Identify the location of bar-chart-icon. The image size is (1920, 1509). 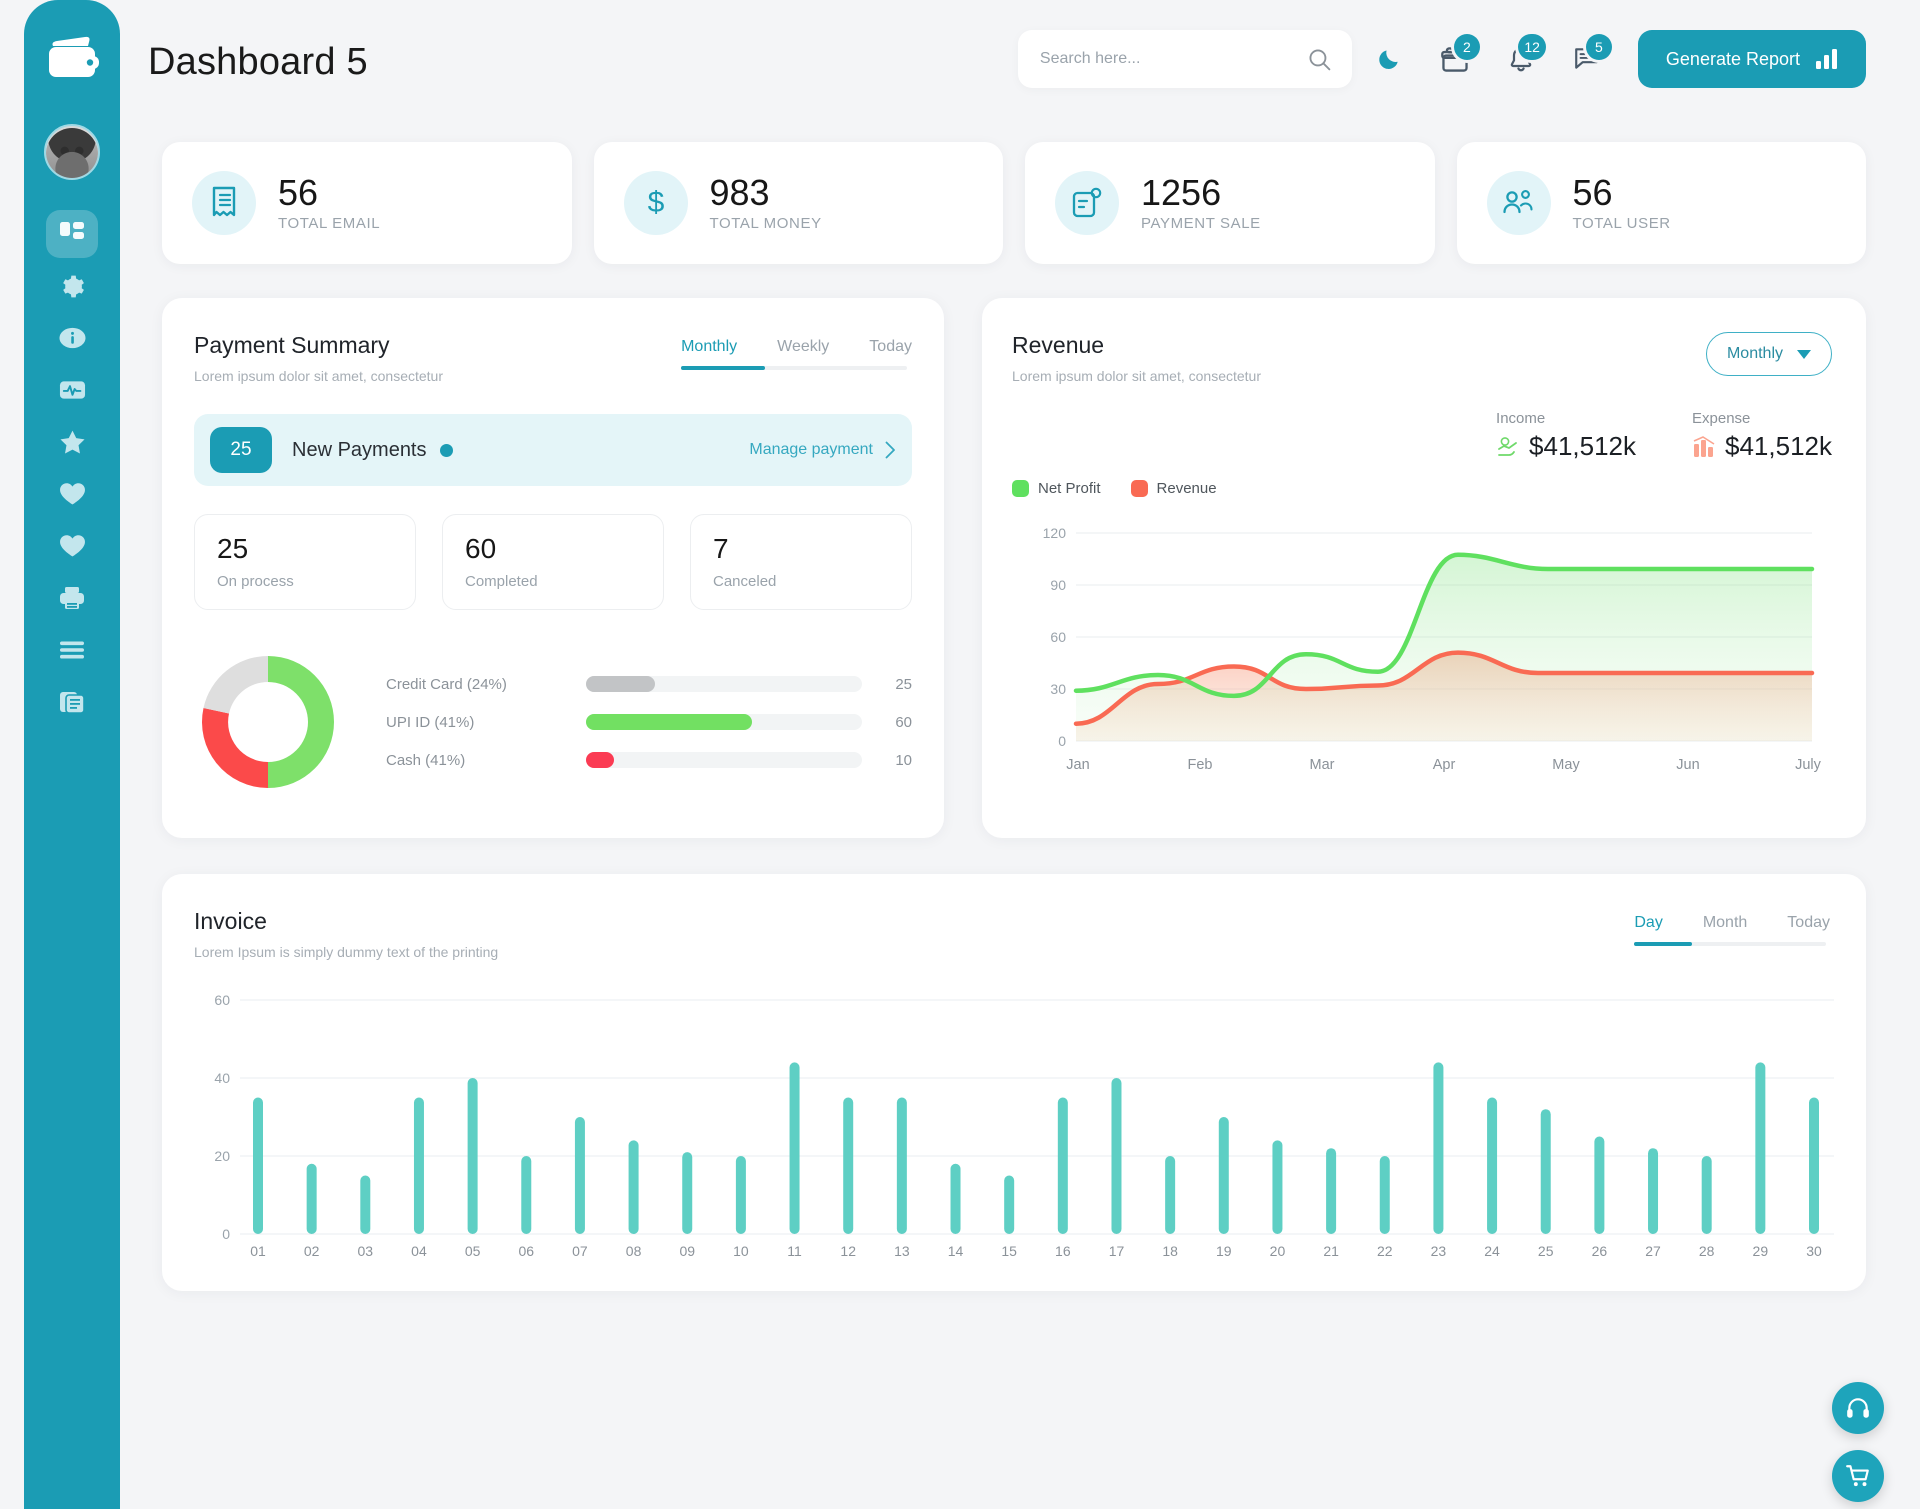
(1826, 59).